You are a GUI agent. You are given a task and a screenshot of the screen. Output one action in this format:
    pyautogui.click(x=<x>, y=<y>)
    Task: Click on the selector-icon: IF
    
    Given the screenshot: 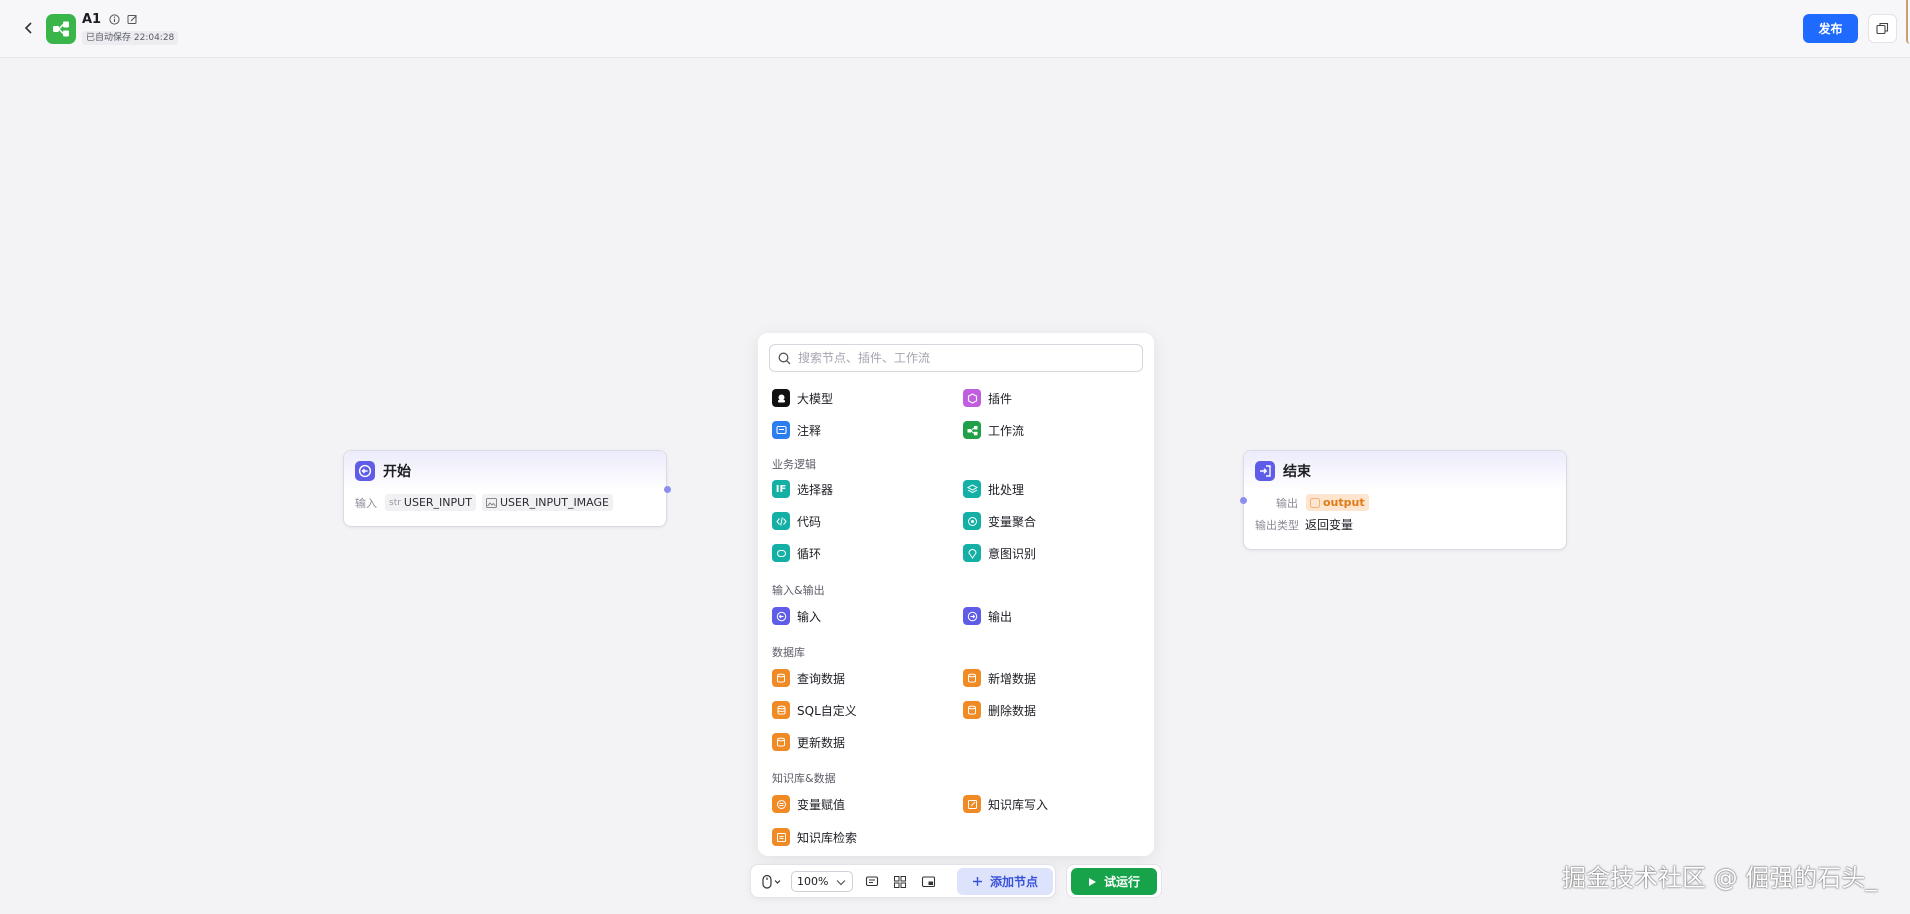 What is the action you would take?
    pyautogui.click(x=781, y=489)
    